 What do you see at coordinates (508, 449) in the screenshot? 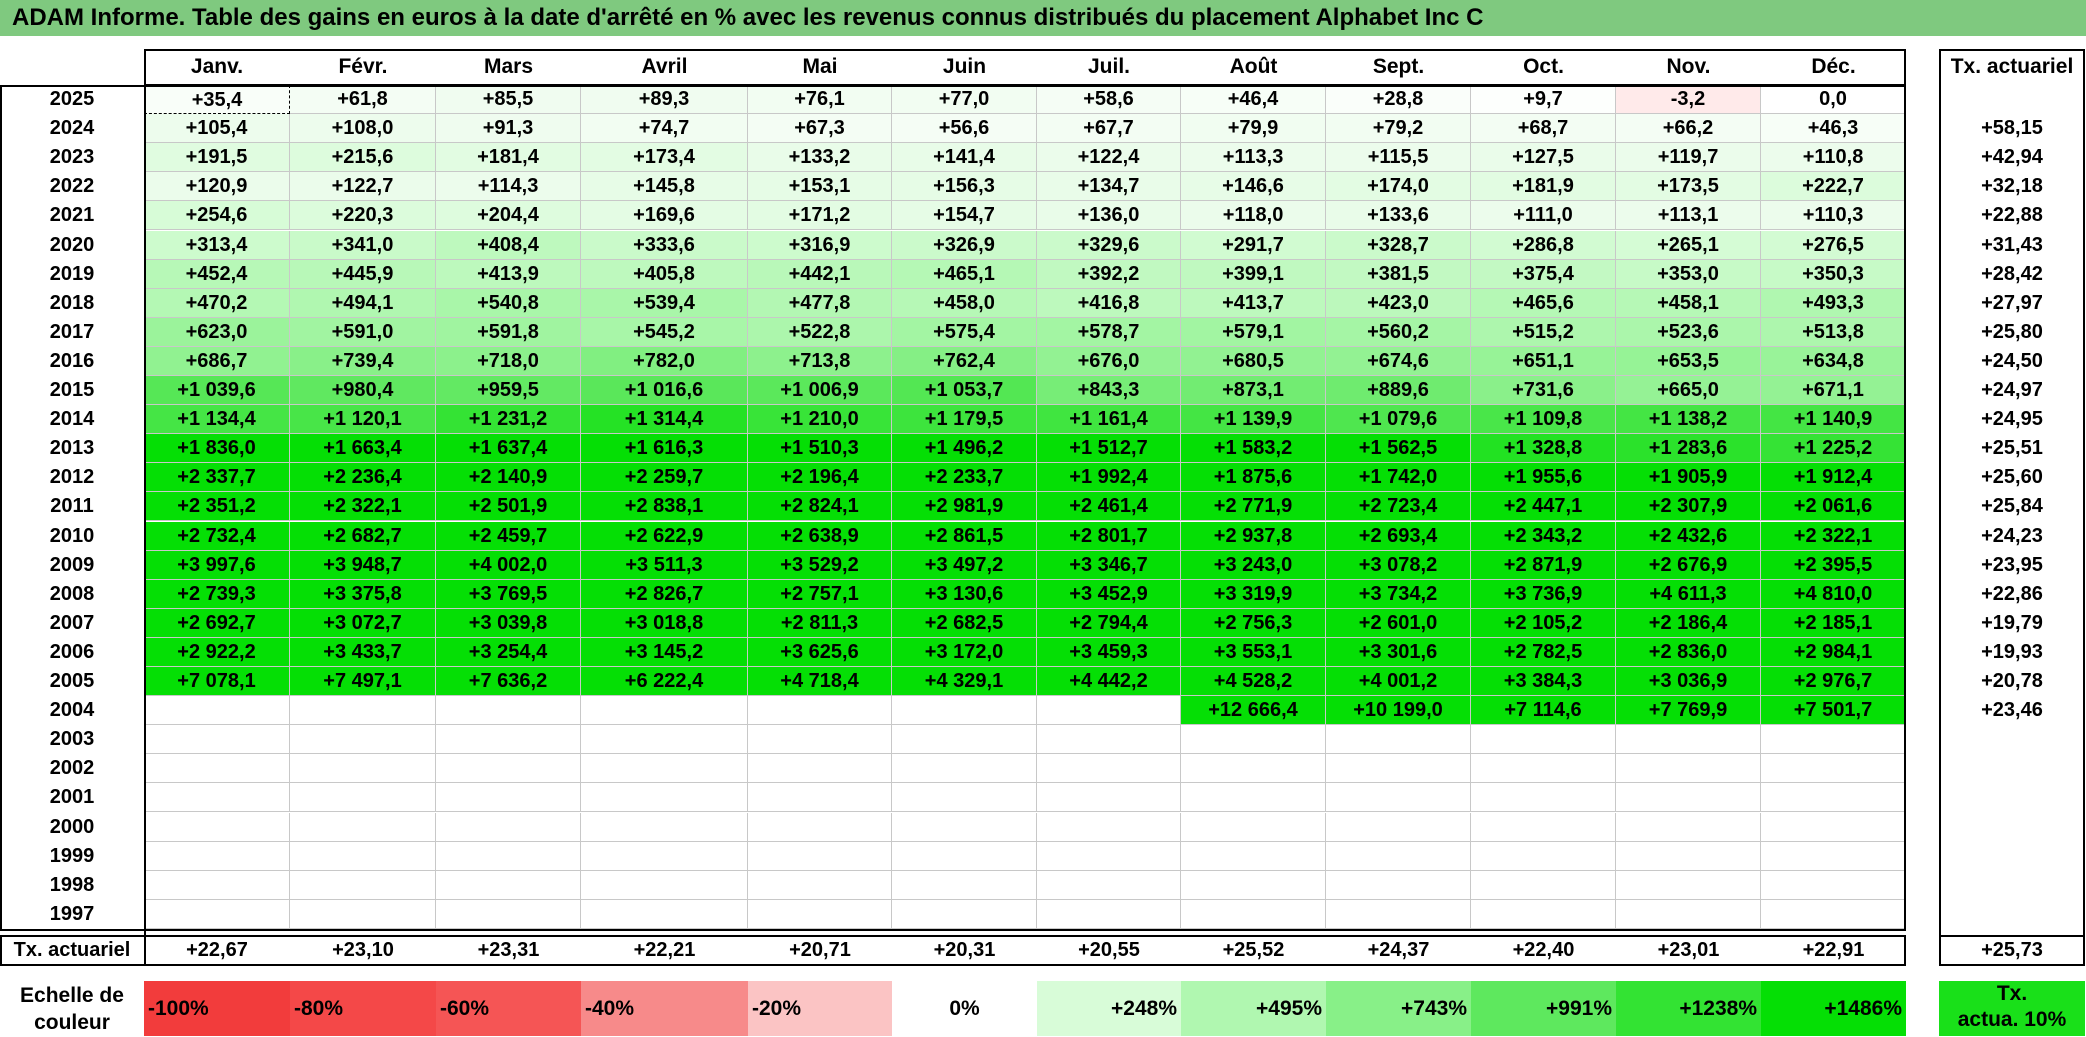
I see `table-cell: +1 637,4` at bounding box center [508, 449].